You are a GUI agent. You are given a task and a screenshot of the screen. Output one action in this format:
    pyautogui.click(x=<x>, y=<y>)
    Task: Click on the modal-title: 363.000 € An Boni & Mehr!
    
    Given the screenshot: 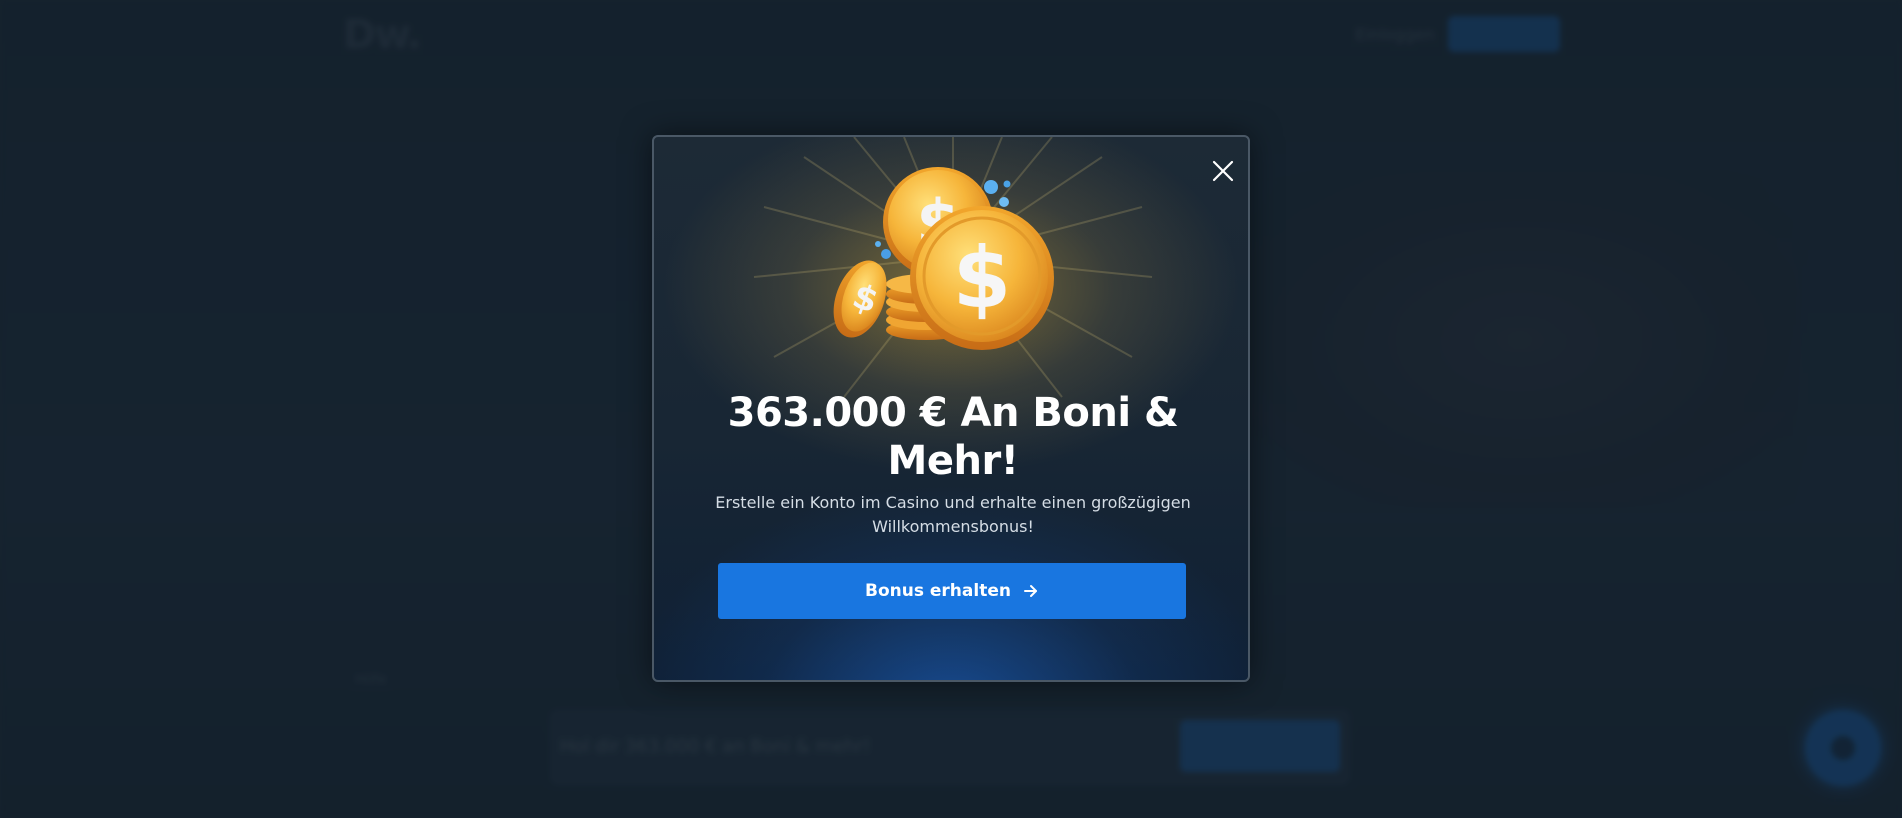 What is the action you would take?
    pyautogui.click(x=953, y=437)
    